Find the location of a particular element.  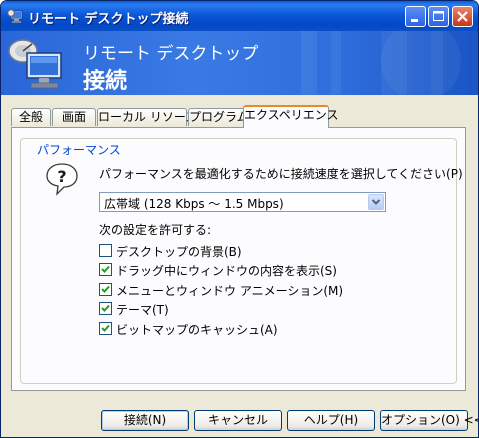

option-label: メニューとウィンドウ アニメーション(M) is located at coordinates (230, 291).